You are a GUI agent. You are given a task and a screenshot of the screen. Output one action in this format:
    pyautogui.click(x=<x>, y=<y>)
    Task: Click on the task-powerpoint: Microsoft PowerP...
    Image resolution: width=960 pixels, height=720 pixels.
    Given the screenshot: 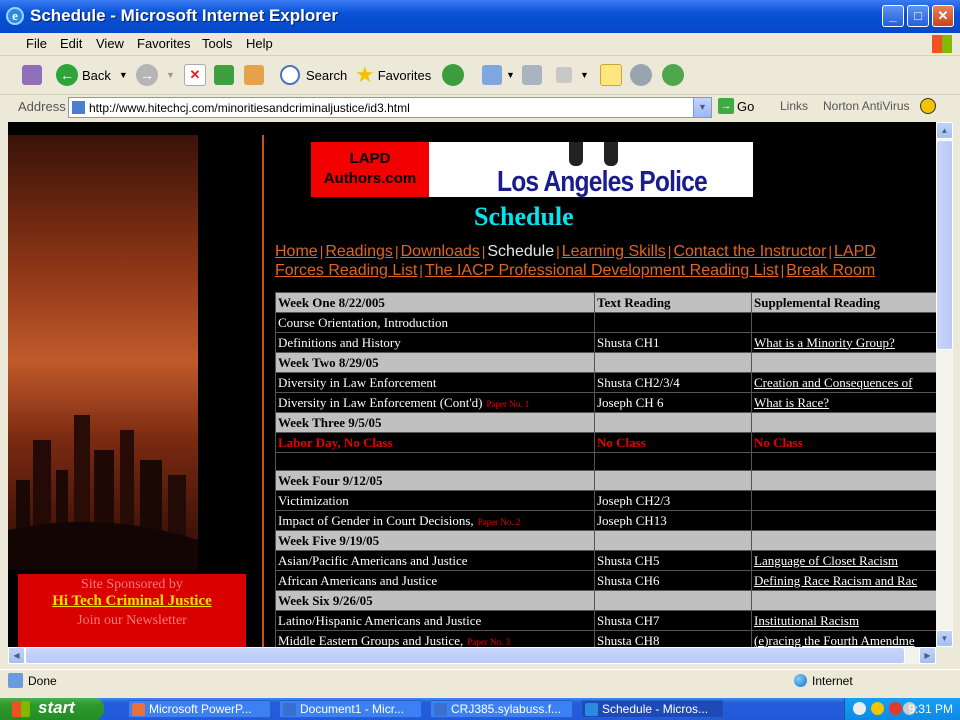 What is the action you would take?
    pyautogui.click(x=199, y=709)
    